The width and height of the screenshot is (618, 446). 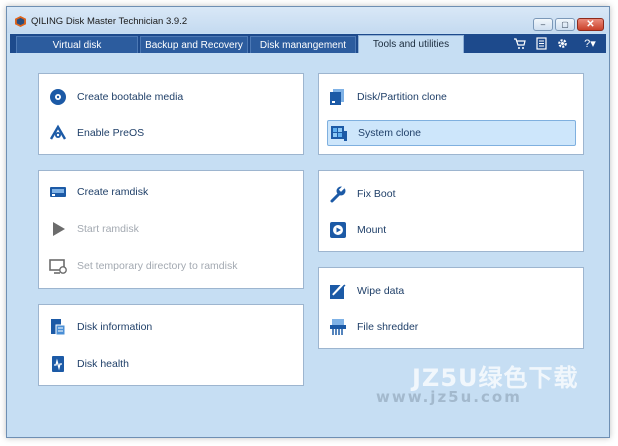 I want to click on minimize-button: –, so click(x=543, y=24).